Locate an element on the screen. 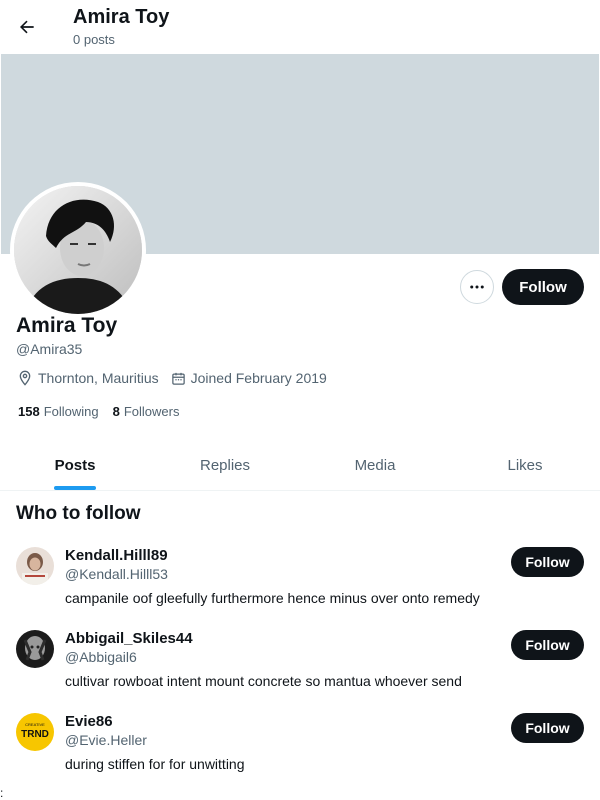 This screenshot has height=800, width=600. follow-button: Follow is located at coordinates (543, 287).